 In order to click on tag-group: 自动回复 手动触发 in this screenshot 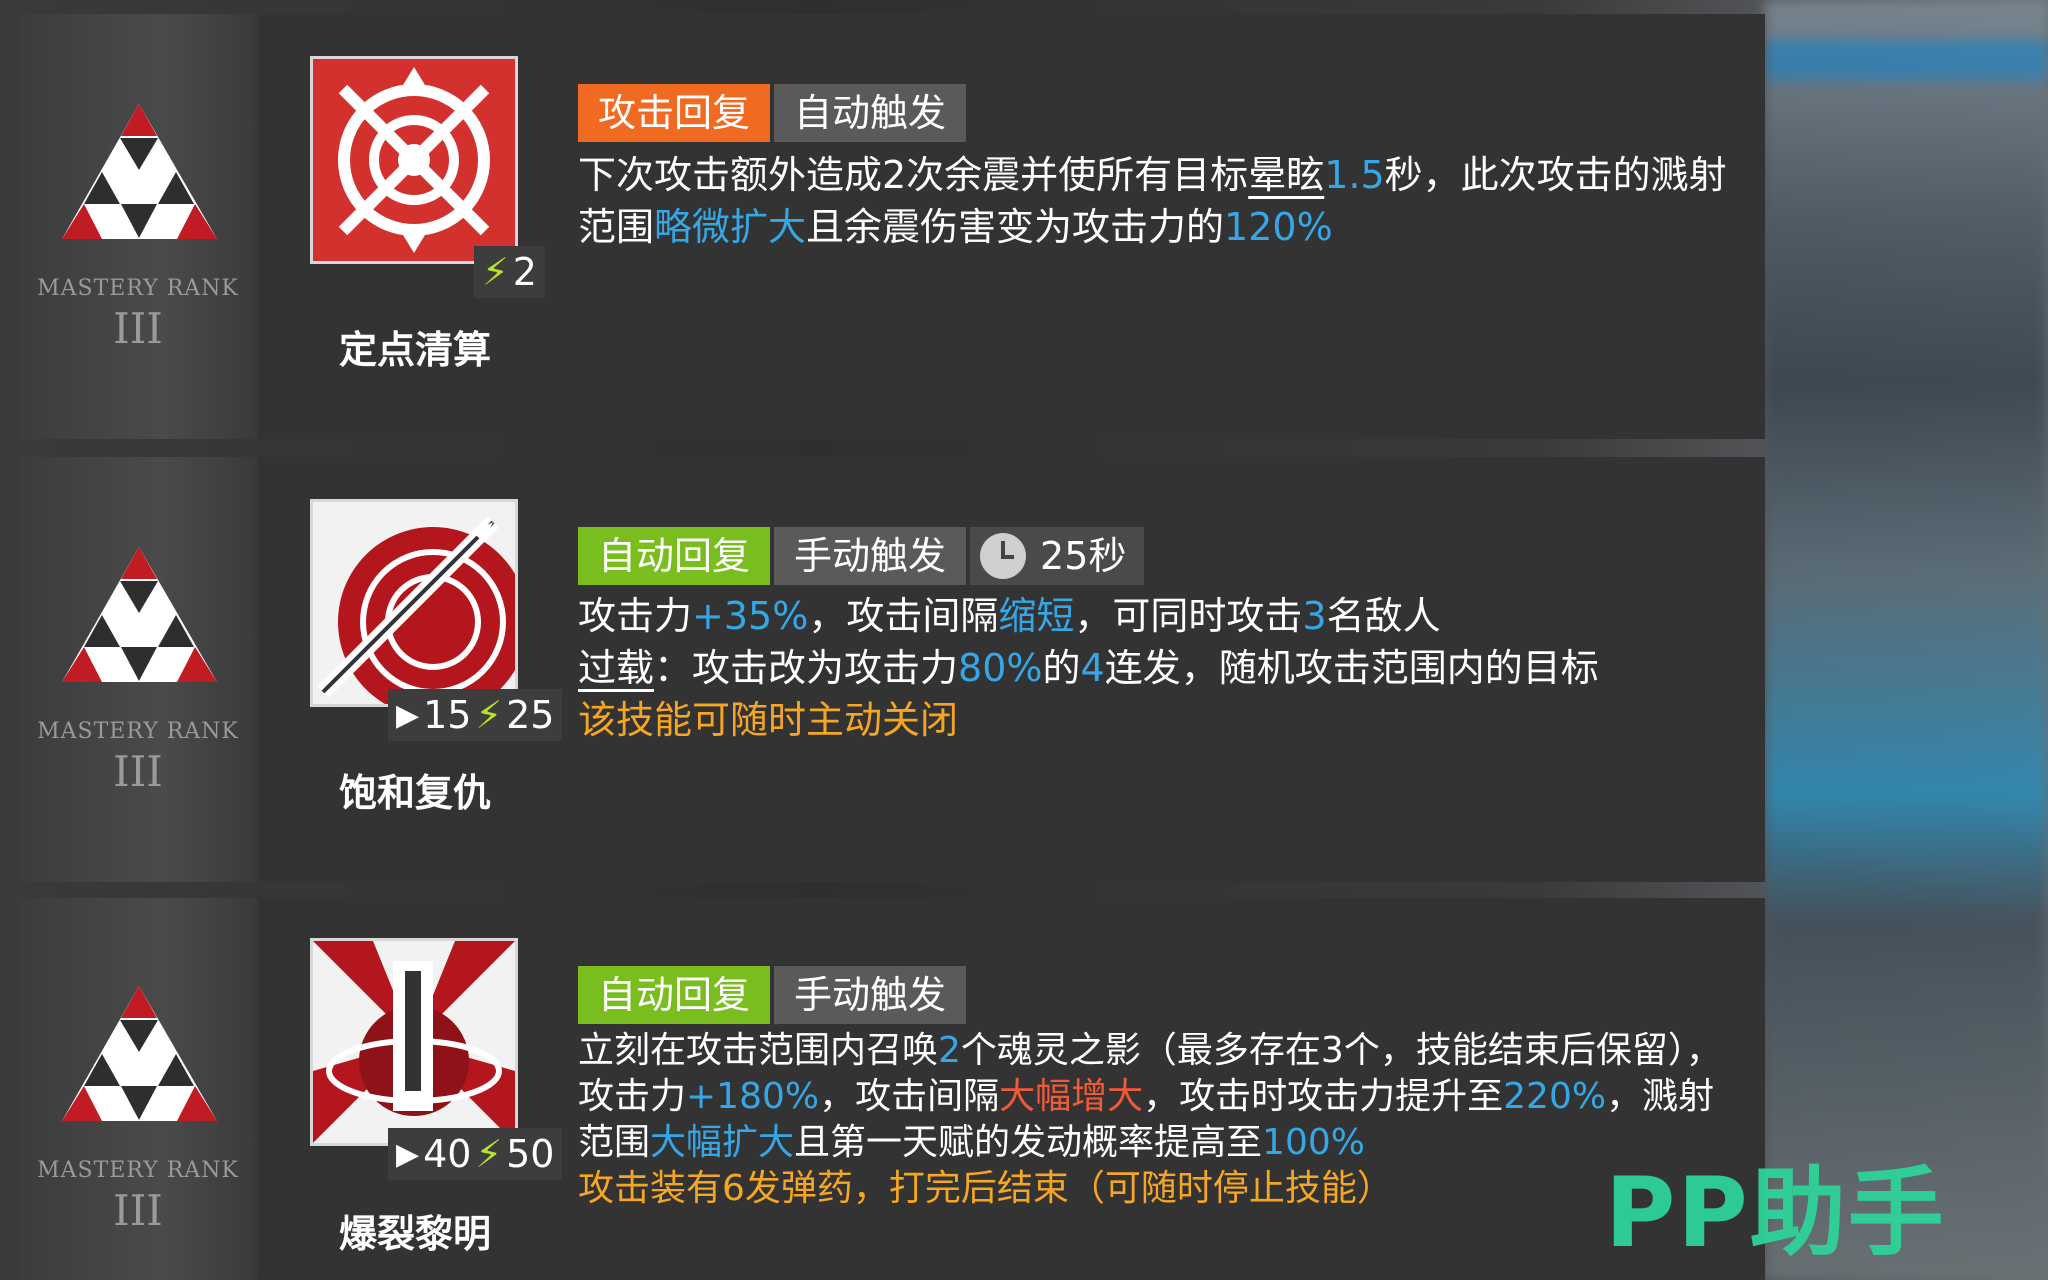, I will do `click(772, 995)`.